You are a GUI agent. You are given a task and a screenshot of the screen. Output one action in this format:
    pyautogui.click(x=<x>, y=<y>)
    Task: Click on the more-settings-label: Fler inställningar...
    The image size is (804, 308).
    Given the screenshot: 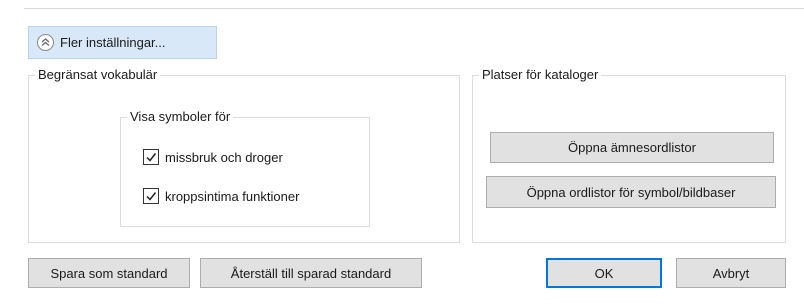 What is the action you would take?
    pyautogui.click(x=113, y=42)
    